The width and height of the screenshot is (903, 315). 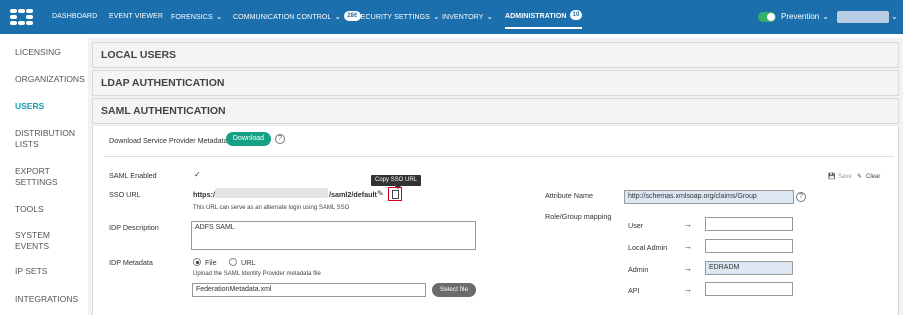 I want to click on fortinet-logo-icon, so click(x=22, y=17).